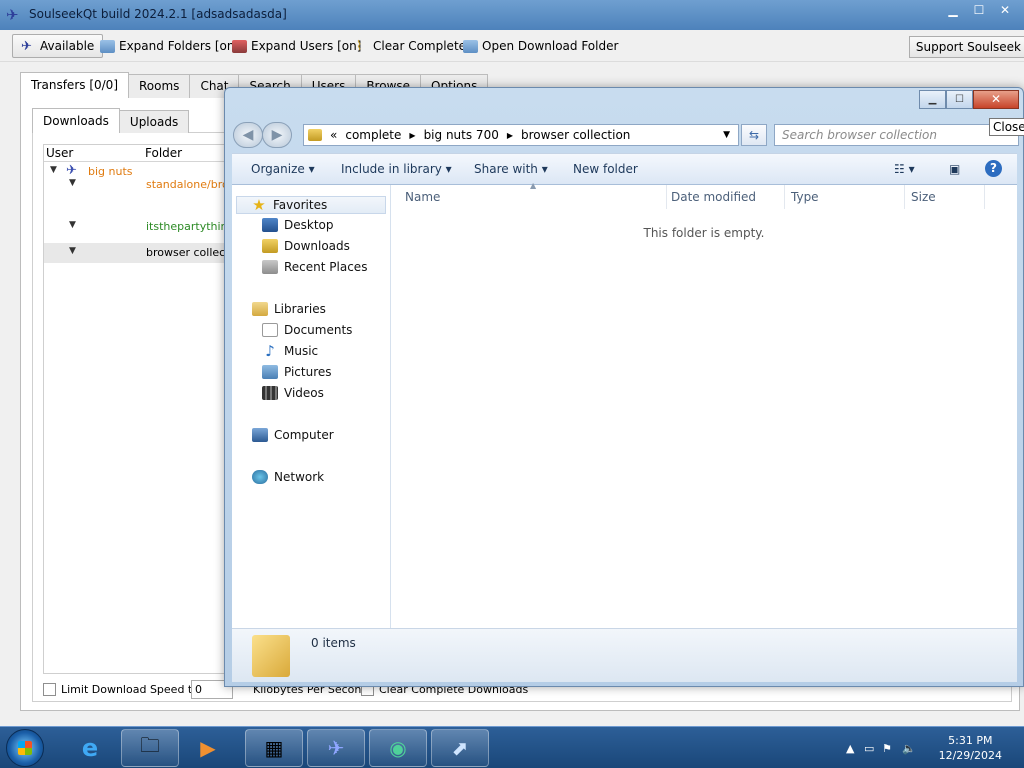  What do you see at coordinates (154, 121) in the screenshot?
I see `subtab-uploads: Uploads` at bounding box center [154, 121].